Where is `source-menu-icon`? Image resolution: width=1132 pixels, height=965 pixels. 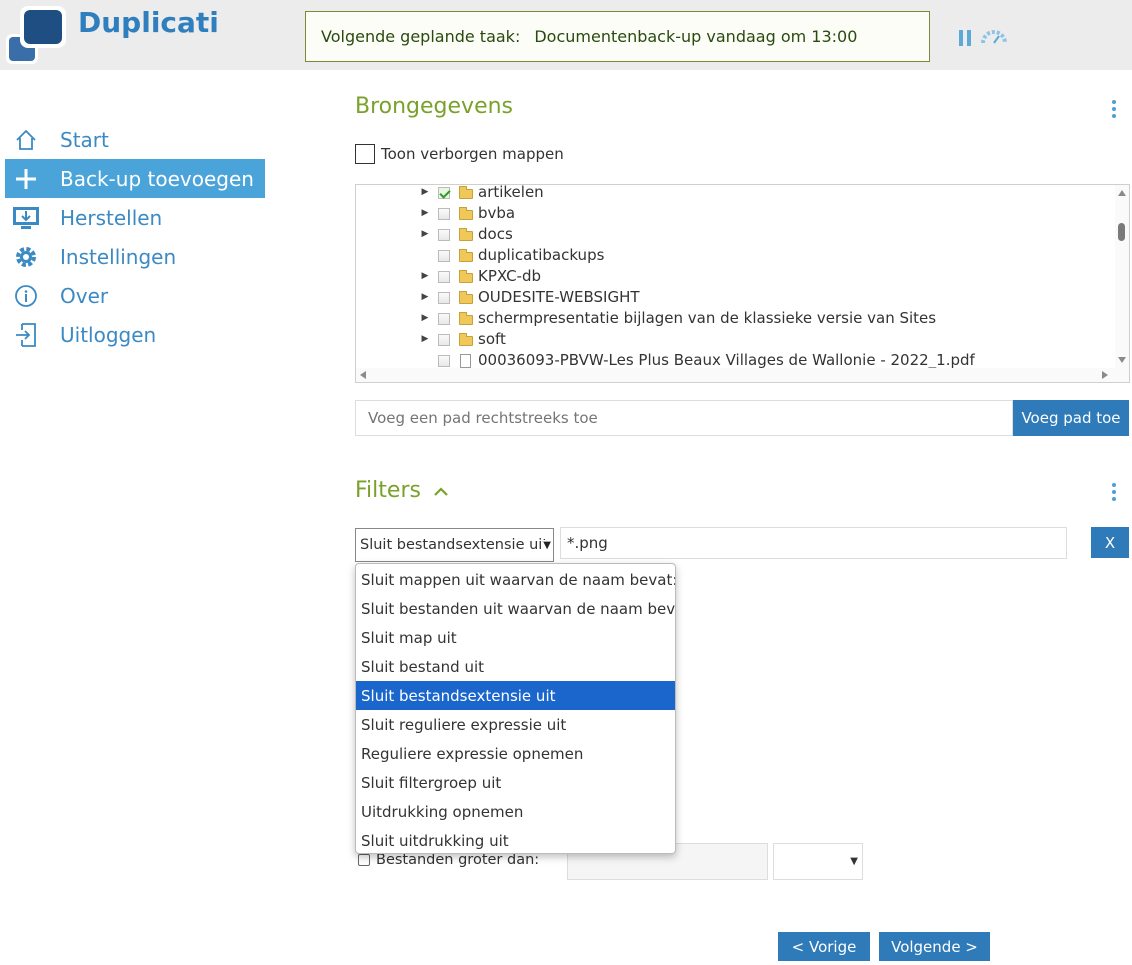
source-menu-icon is located at coordinates (1114, 108).